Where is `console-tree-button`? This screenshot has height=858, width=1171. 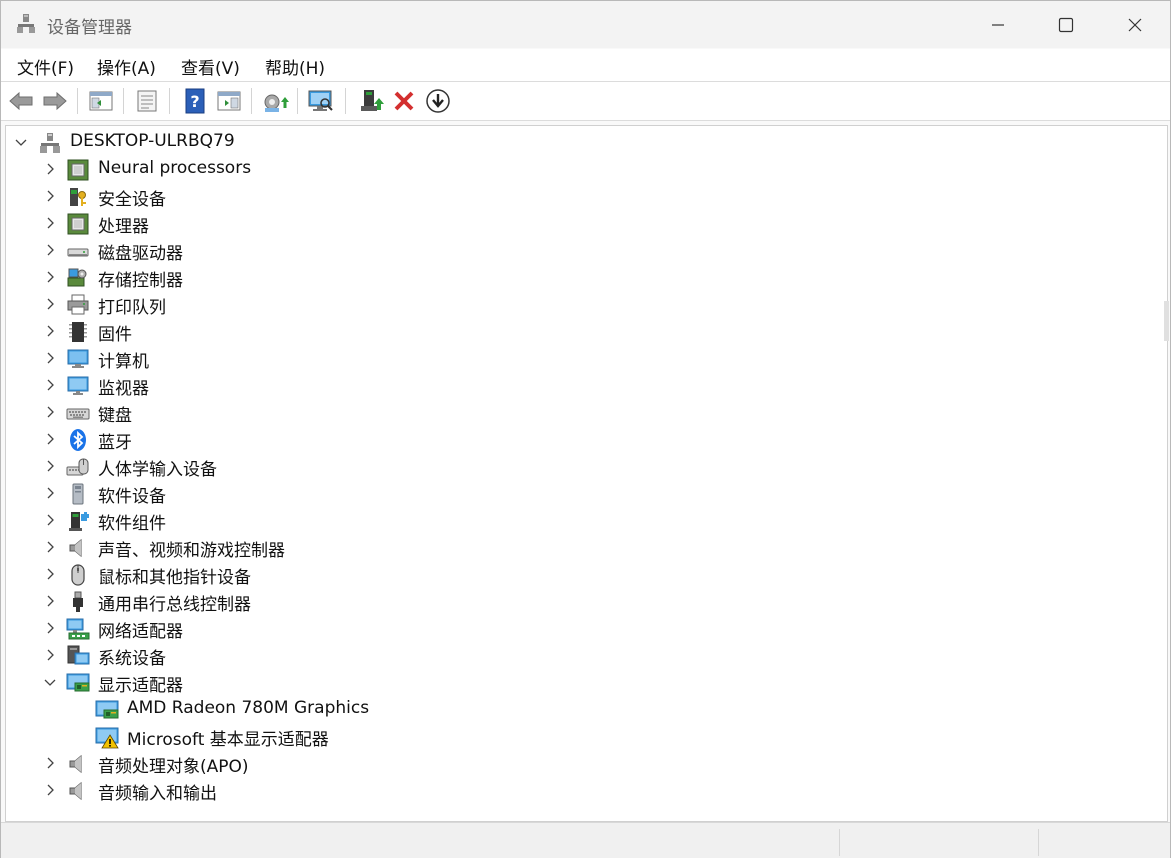
console-tree-button is located at coordinates (101, 101).